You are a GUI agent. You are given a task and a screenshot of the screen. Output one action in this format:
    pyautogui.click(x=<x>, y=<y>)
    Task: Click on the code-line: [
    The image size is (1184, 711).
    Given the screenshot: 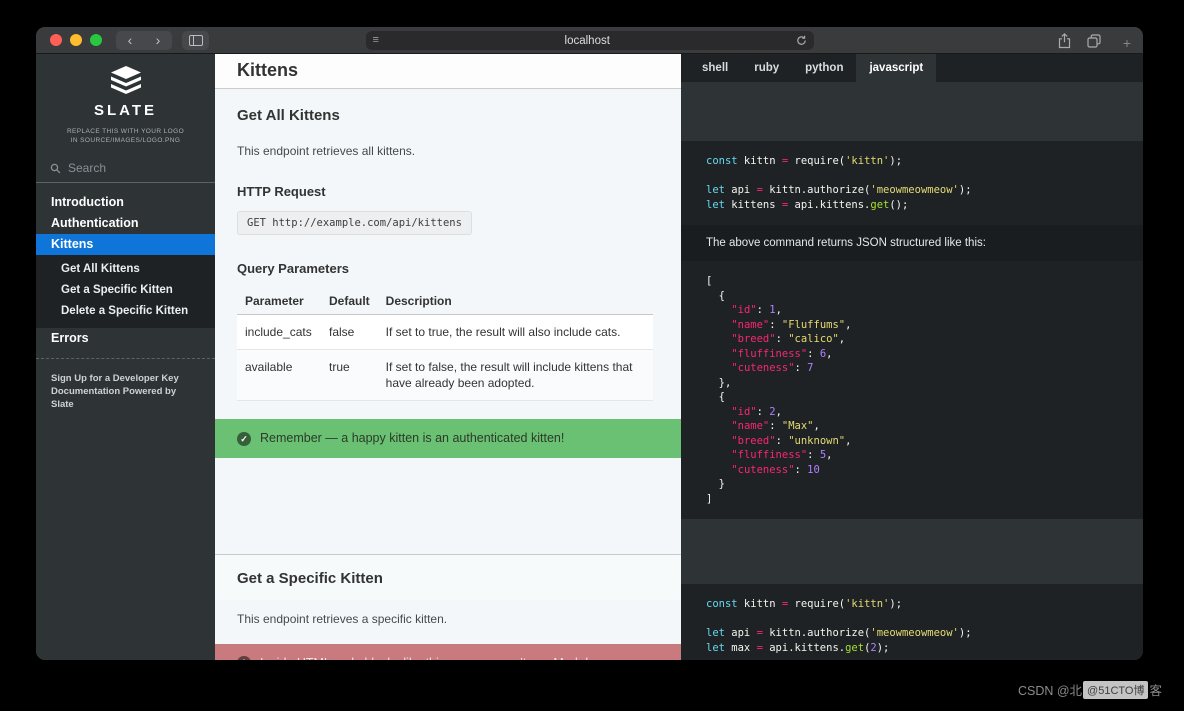 What is the action you would take?
    pyautogui.click(x=709, y=281)
    